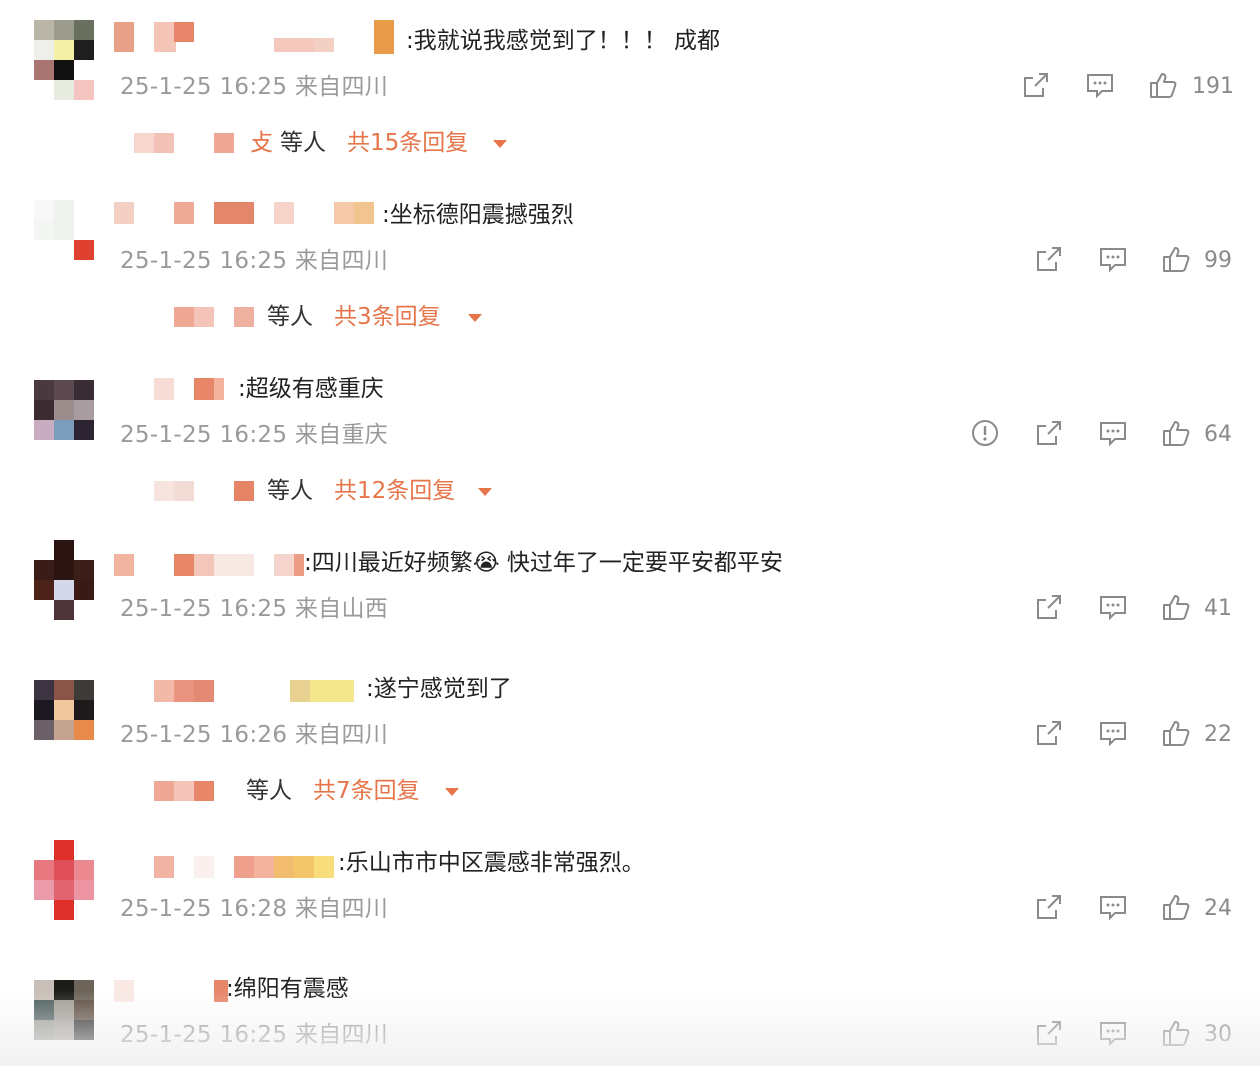 Image resolution: width=1260 pixels, height=1066 pixels. Describe the element at coordinates (407, 143) in the screenshot. I see `reply-count: 共15条回复` at that location.